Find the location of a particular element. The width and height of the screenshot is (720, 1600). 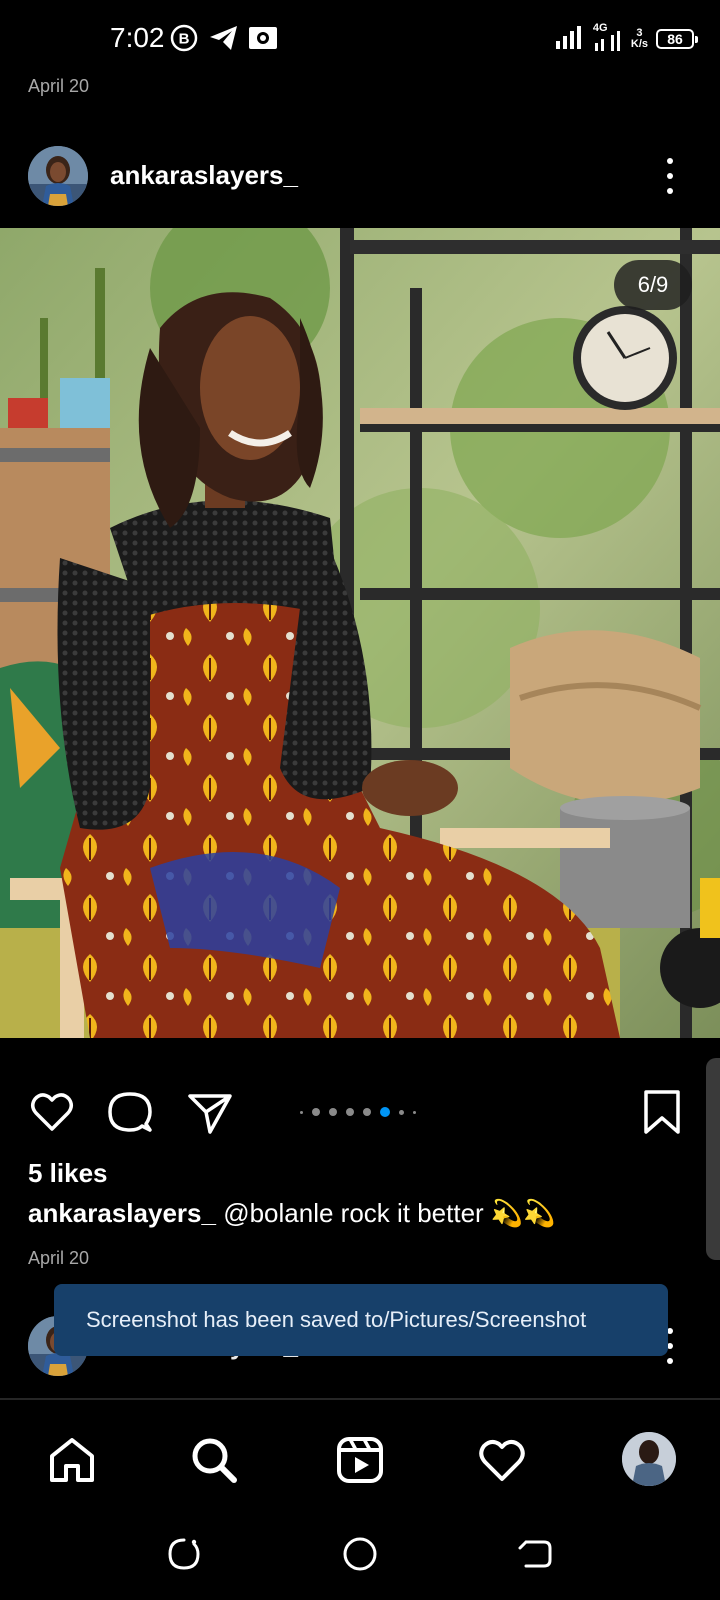

save-bookmark-icon is located at coordinates (664, 1112).